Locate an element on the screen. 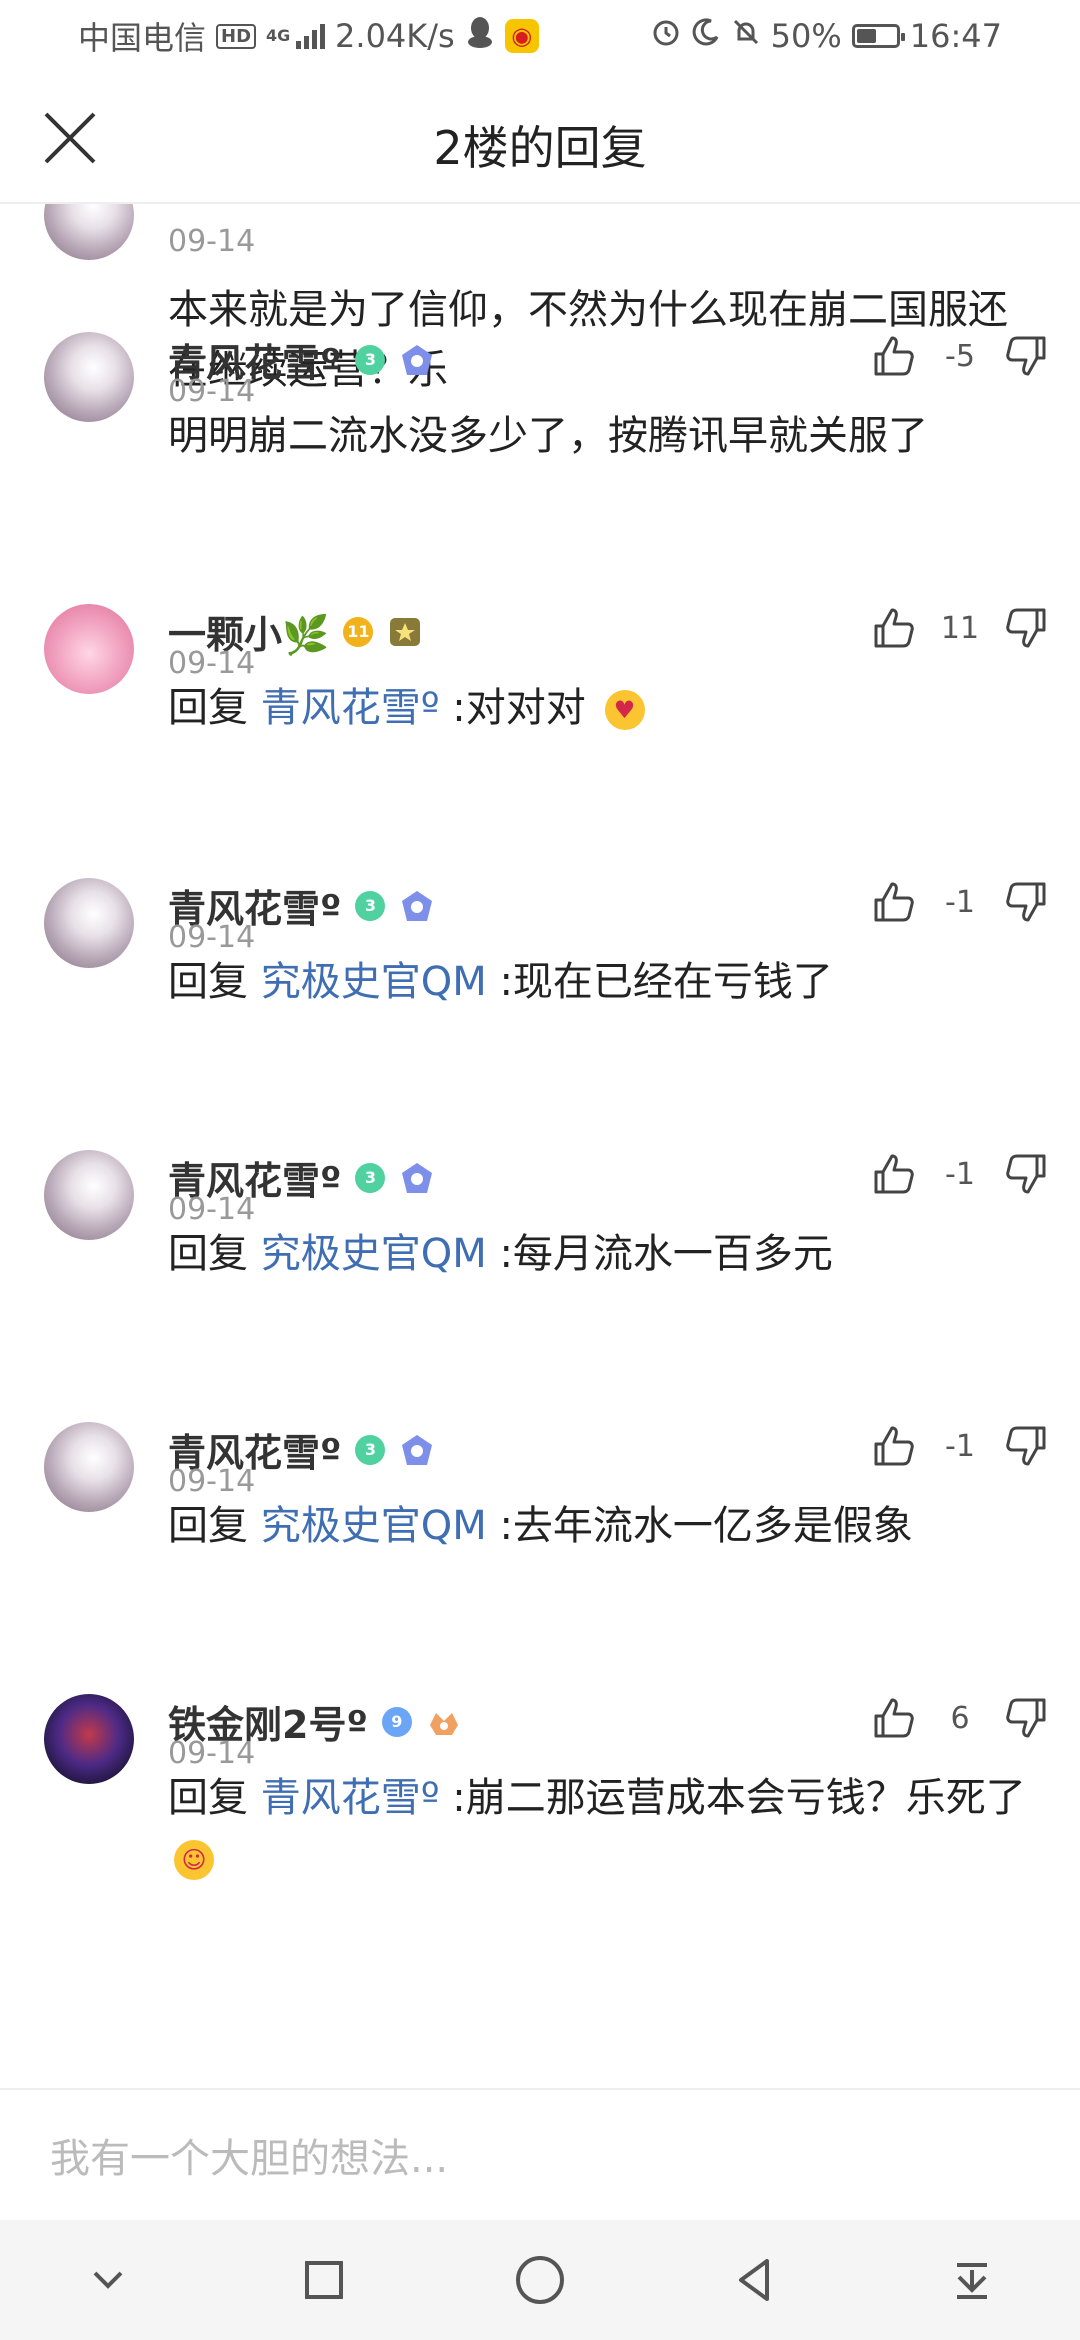  nav-recents-button is located at coordinates (324, 2280).